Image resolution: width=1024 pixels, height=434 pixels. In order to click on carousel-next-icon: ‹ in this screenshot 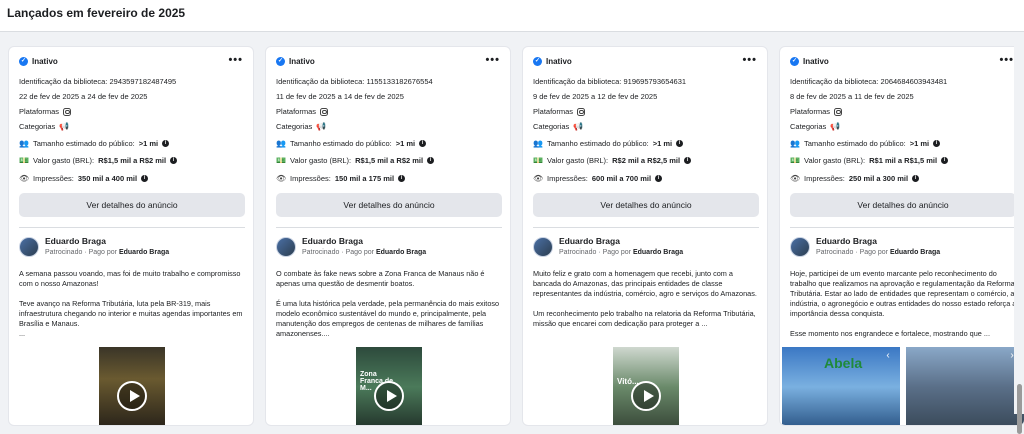, I will do `click(888, 356)`.